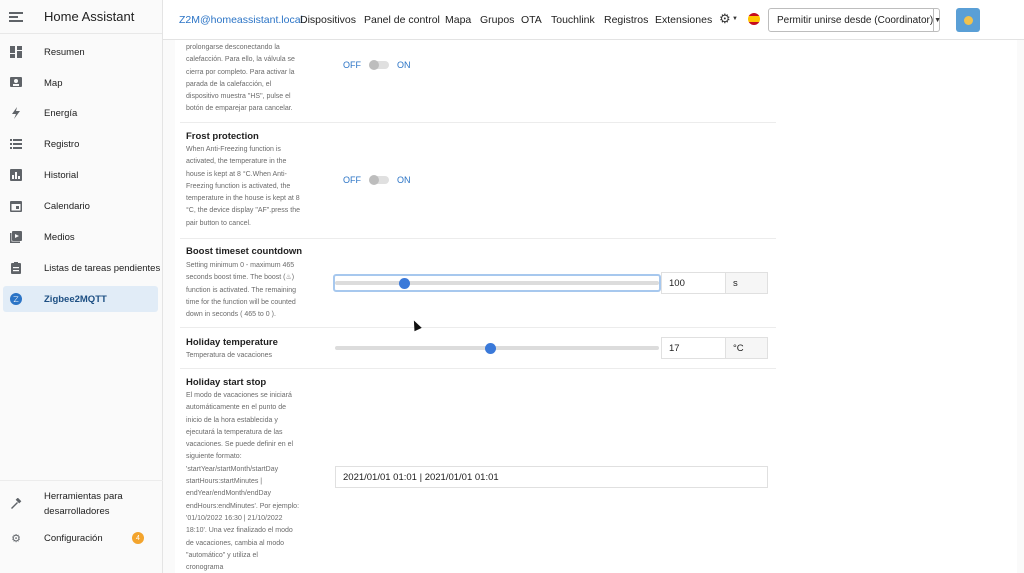 This screenshot has width=1024, height=573. Describe the element at coordinates (138, 538) in the screenshot. I see `notification-badge: 4` at that location.